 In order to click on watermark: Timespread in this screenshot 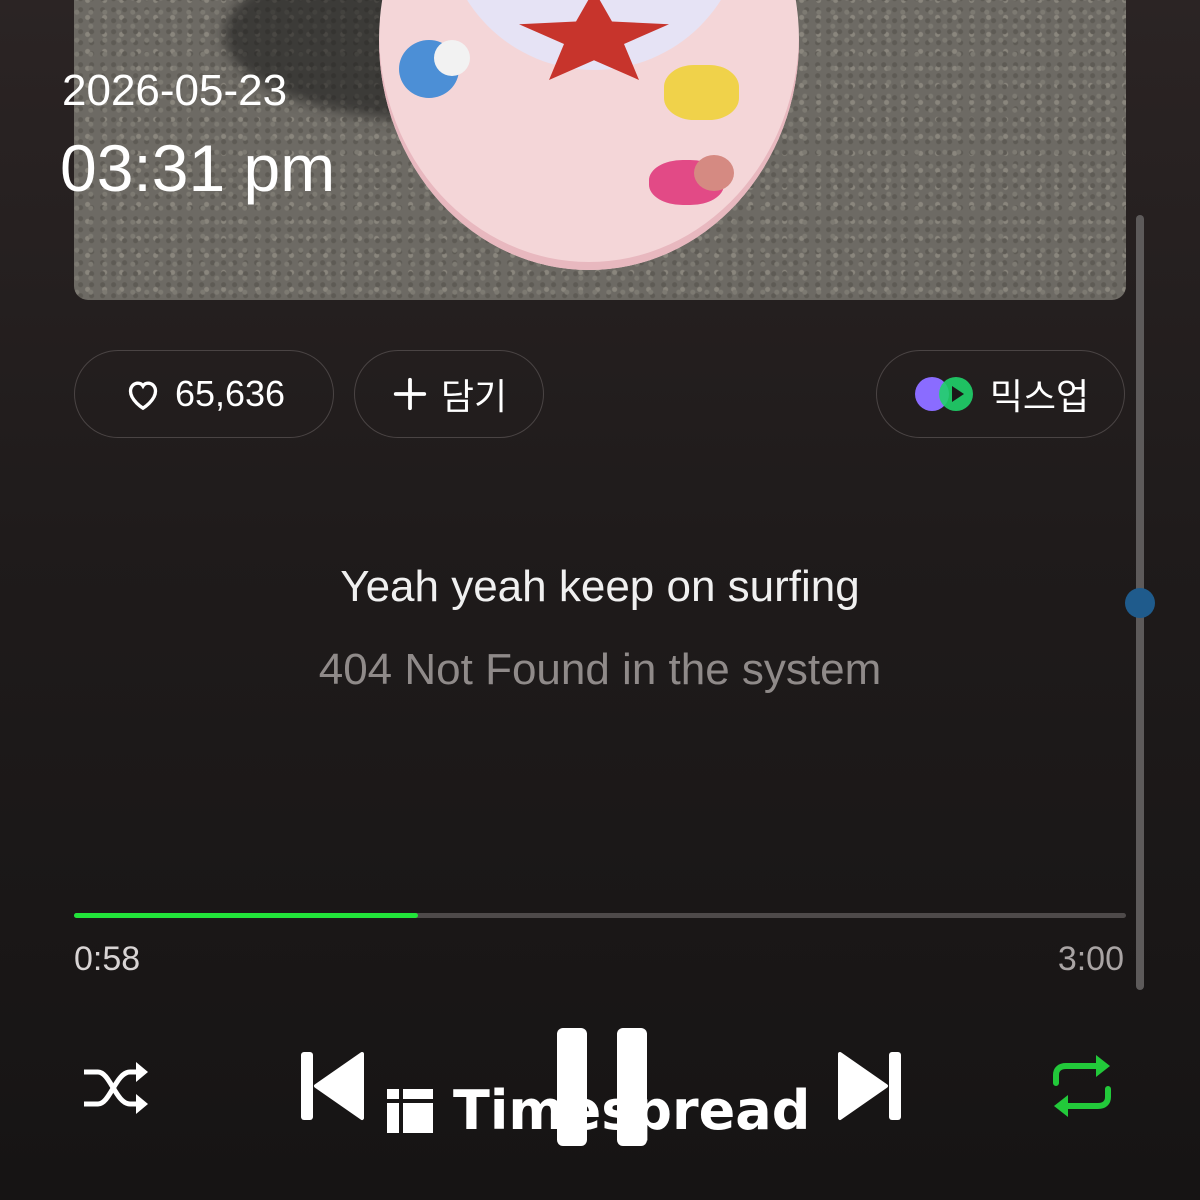, I will do `click(598, 1110)`.